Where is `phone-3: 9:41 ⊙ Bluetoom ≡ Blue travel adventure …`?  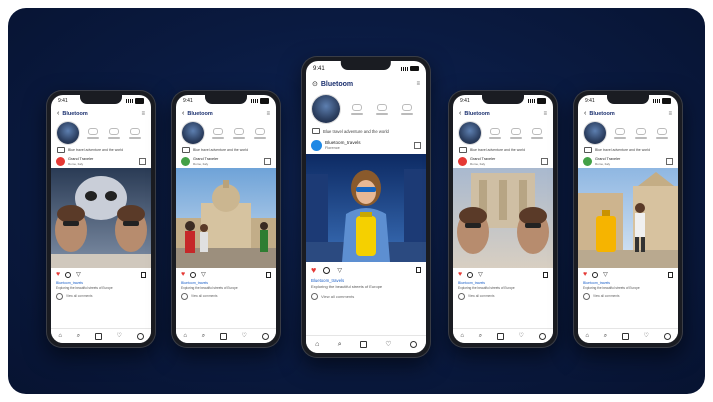 phone-3: 9:41 ⊙ Bluetoom ≡ Blue travel adventure … is located at coordinates (366, 207).